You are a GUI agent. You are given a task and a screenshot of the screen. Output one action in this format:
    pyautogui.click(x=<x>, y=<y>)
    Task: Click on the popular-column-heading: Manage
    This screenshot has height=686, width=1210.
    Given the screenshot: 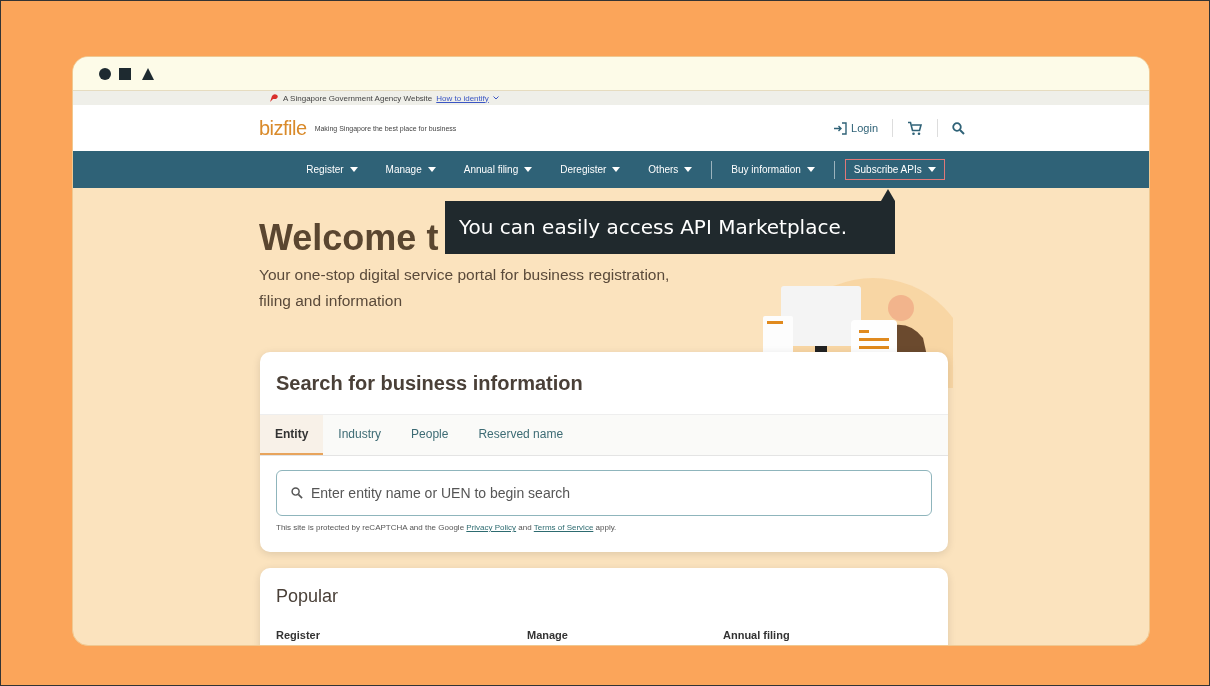 What is the action you would take?
    pyautogui.click(x=548, y=635)
    